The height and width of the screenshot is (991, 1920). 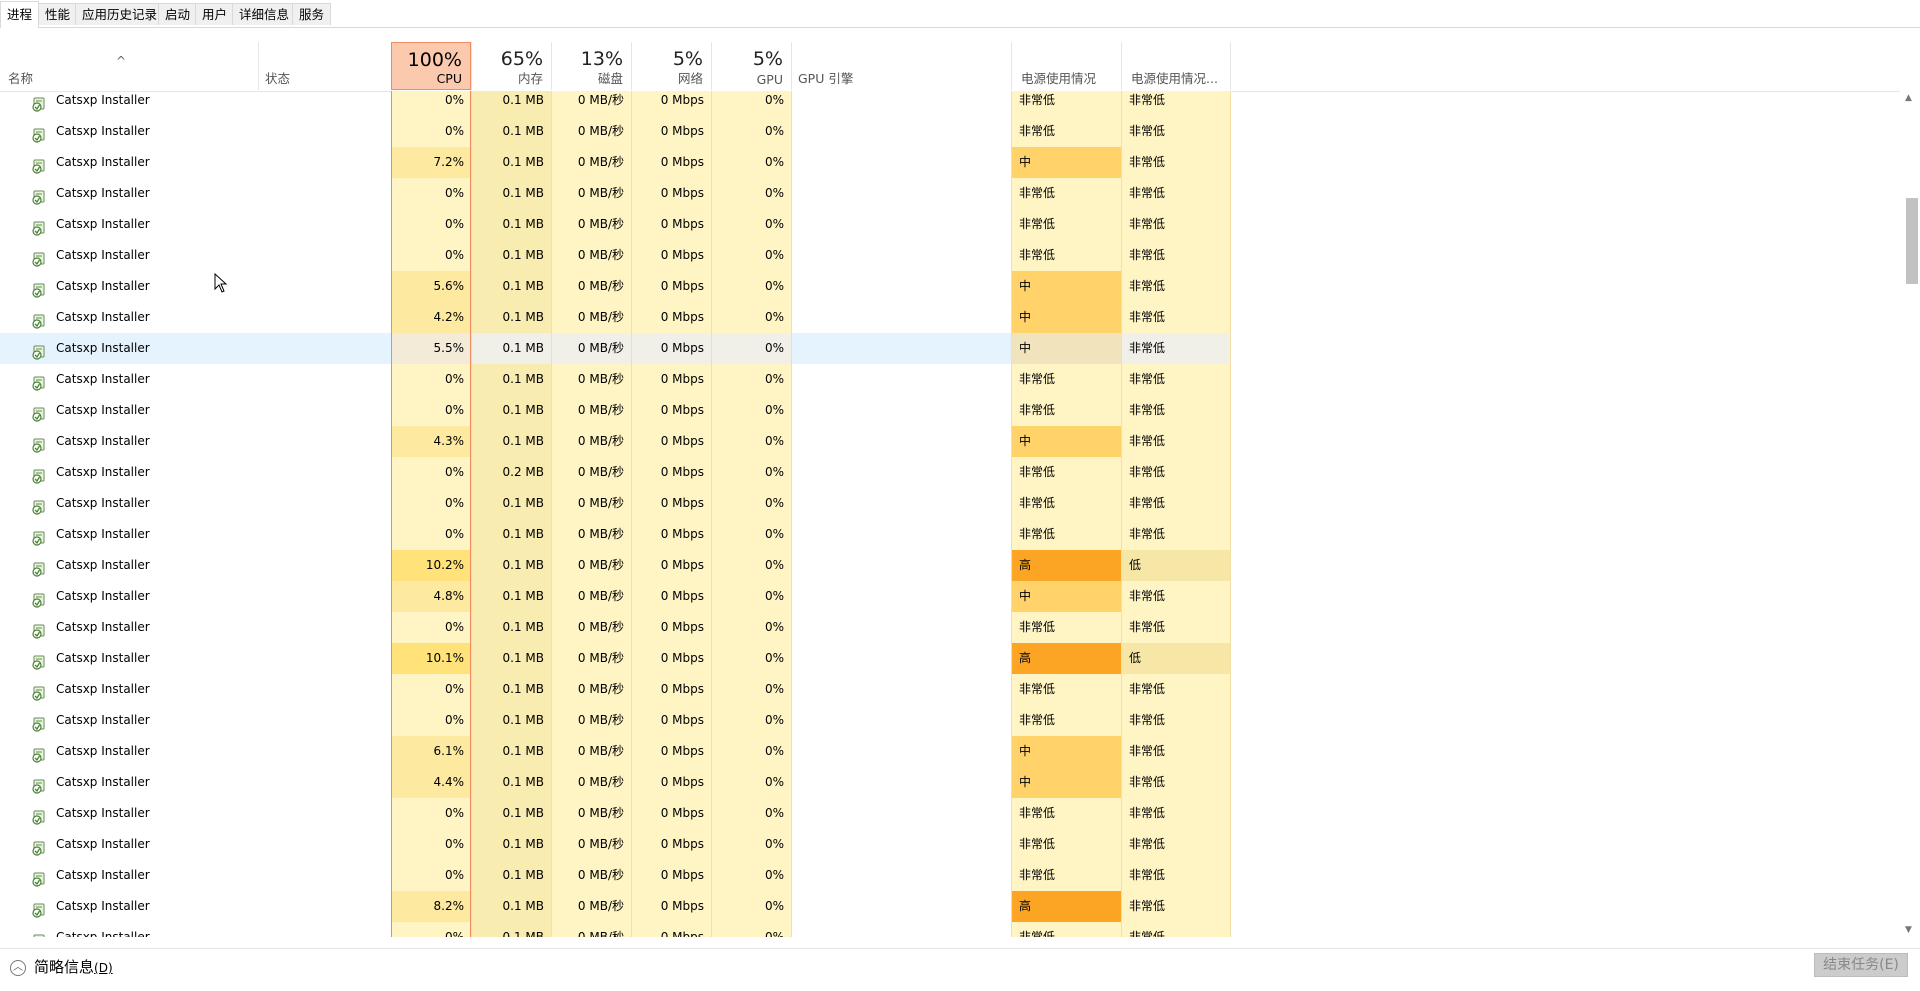 What do you see at coordinates (511, 66) in the screenshot?
I see `column-header-memory: 65% 内存` at bounding box center [511, 66].